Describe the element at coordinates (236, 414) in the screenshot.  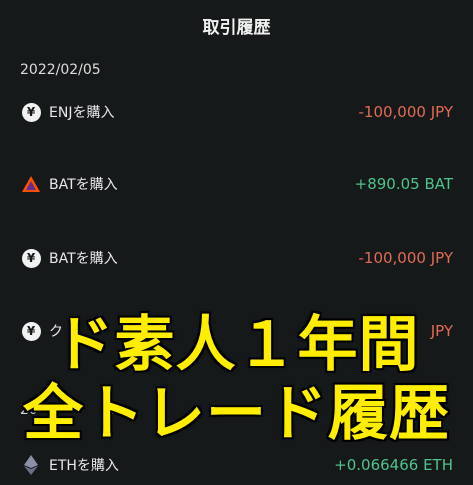
I see `overlay-title-line2: 全トレード履歴` at that location.